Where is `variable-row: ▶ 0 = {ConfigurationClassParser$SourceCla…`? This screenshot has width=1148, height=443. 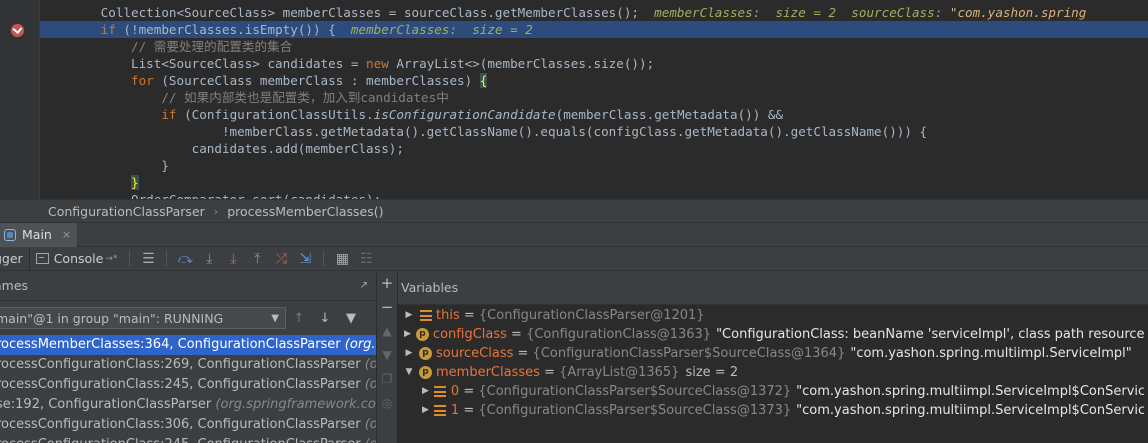 variable-row: ▶ 0 = {ConfigurationClassParser$SourceCla… is located at coordinates (773, 391).